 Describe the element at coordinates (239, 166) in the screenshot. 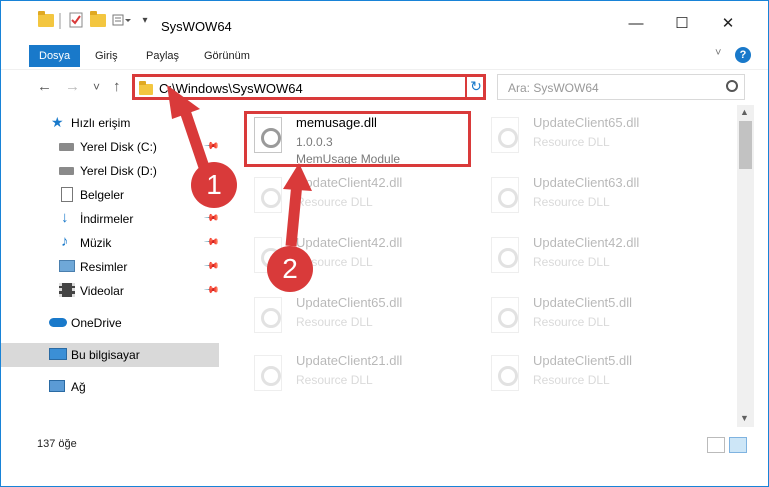

I see `callout-arrows` at that location.